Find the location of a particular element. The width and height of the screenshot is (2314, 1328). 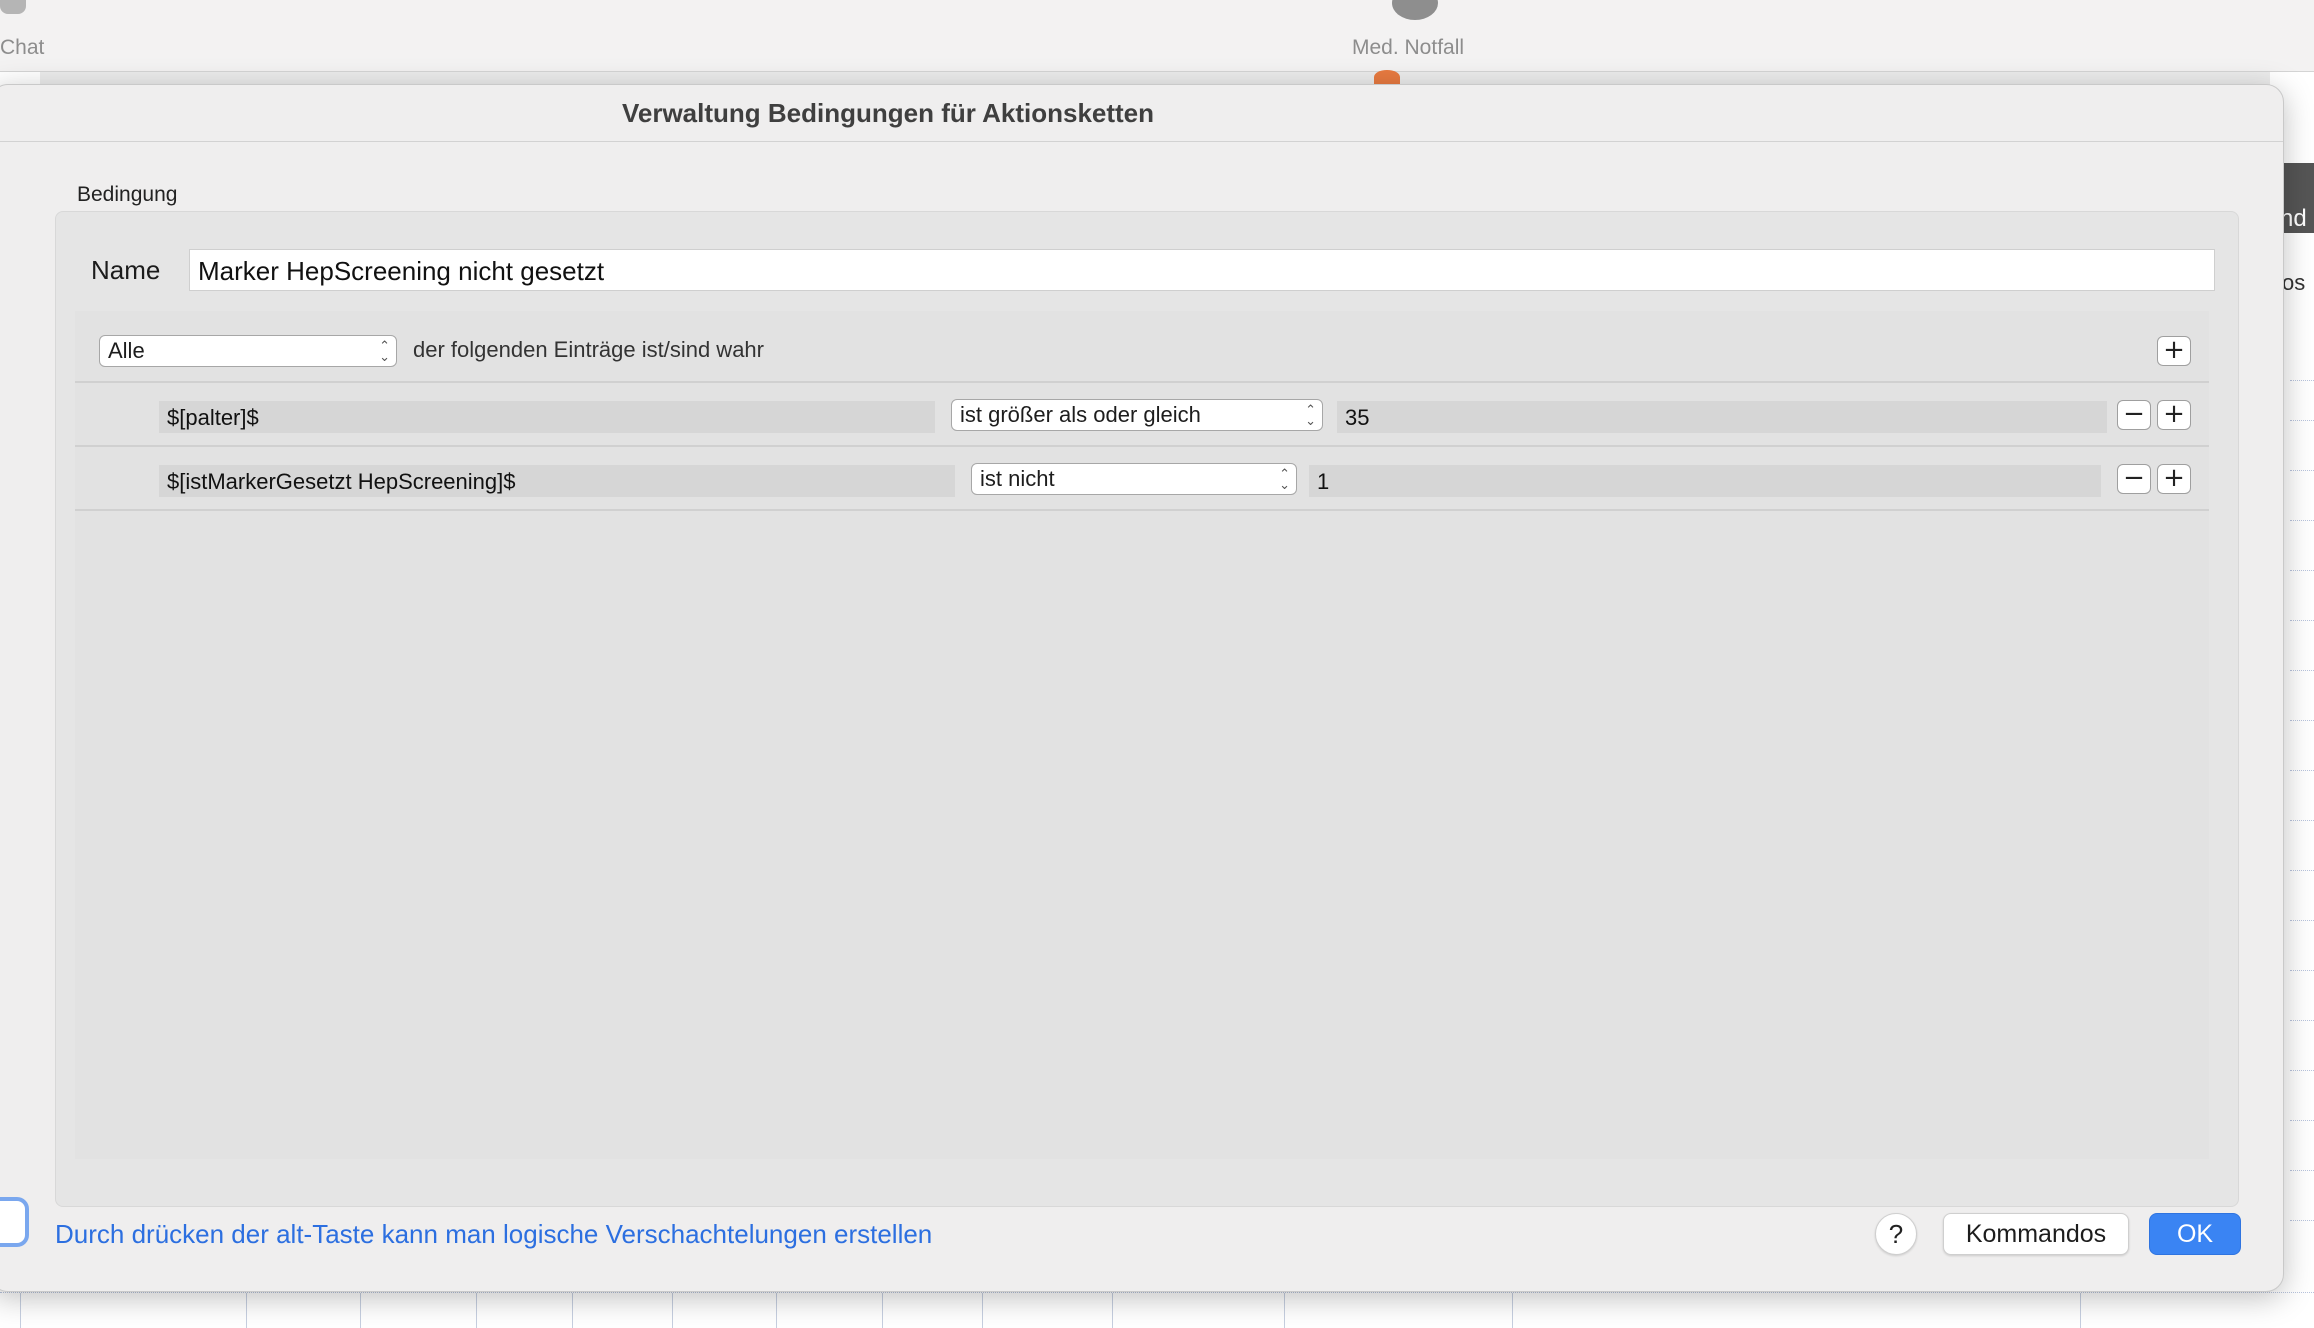

condition-operator-value: ist größer als oder gleich is located at coordinates (1080, 414).